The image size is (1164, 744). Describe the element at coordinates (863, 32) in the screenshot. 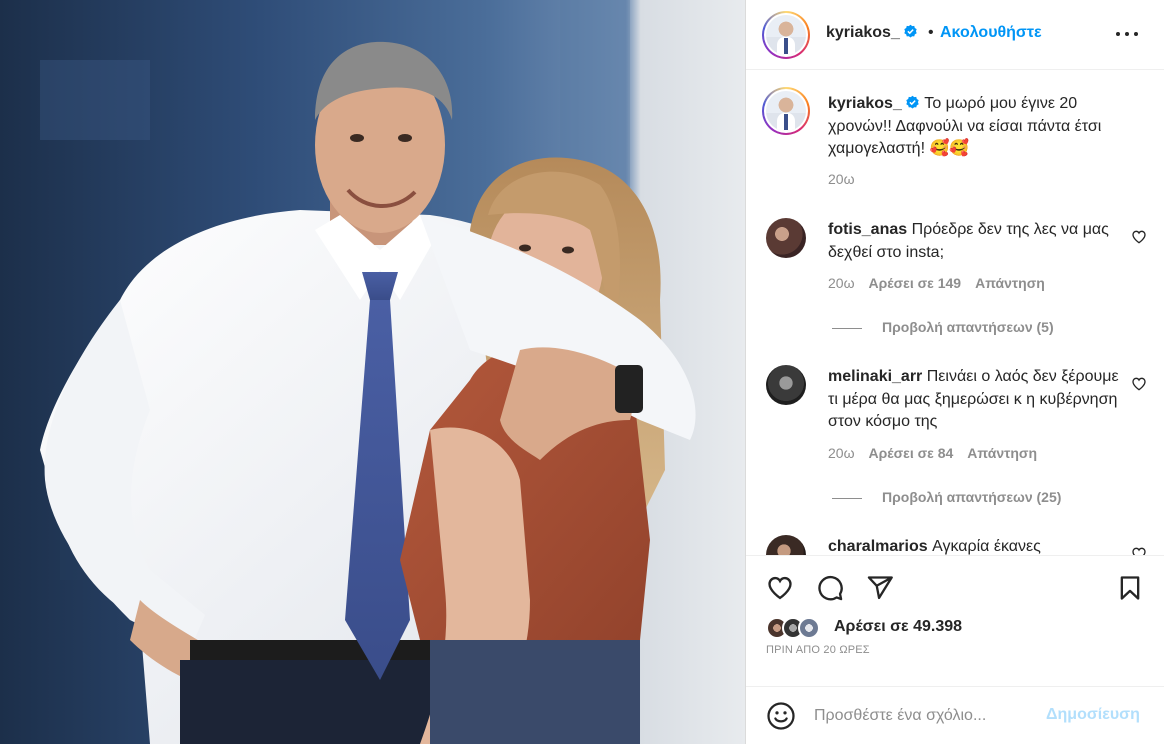

I see `author-username: kyriakos_` at that location.